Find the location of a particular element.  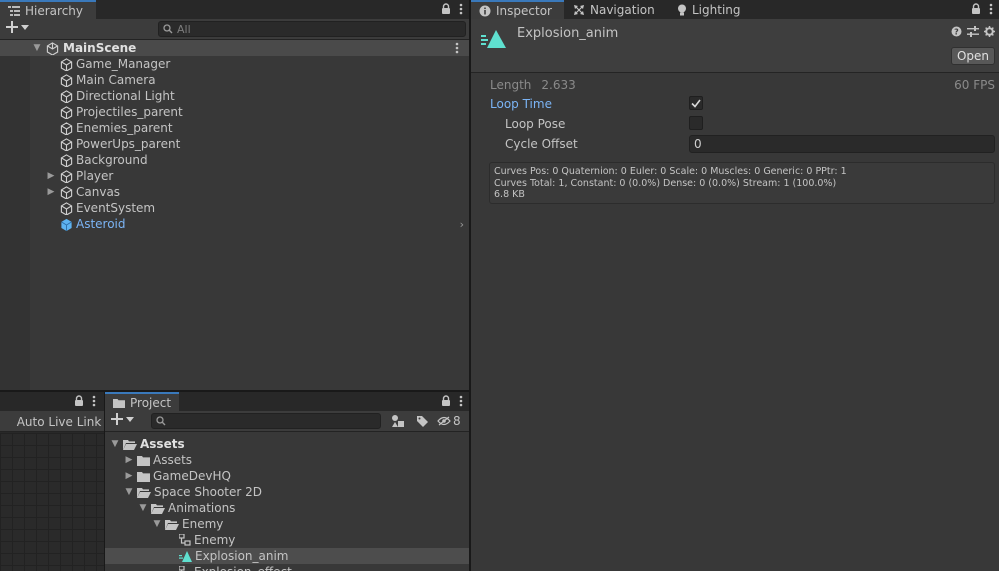

chevron-right-icon: › is located at coordinates (462, 224).